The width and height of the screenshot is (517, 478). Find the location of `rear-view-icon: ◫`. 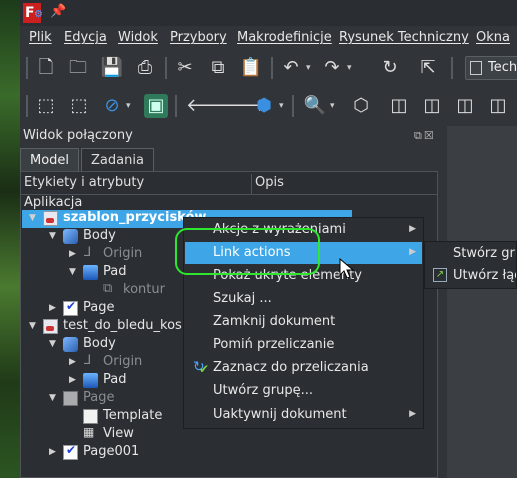

rear-view-icon: ◫ is located at coordinates (498, 106).